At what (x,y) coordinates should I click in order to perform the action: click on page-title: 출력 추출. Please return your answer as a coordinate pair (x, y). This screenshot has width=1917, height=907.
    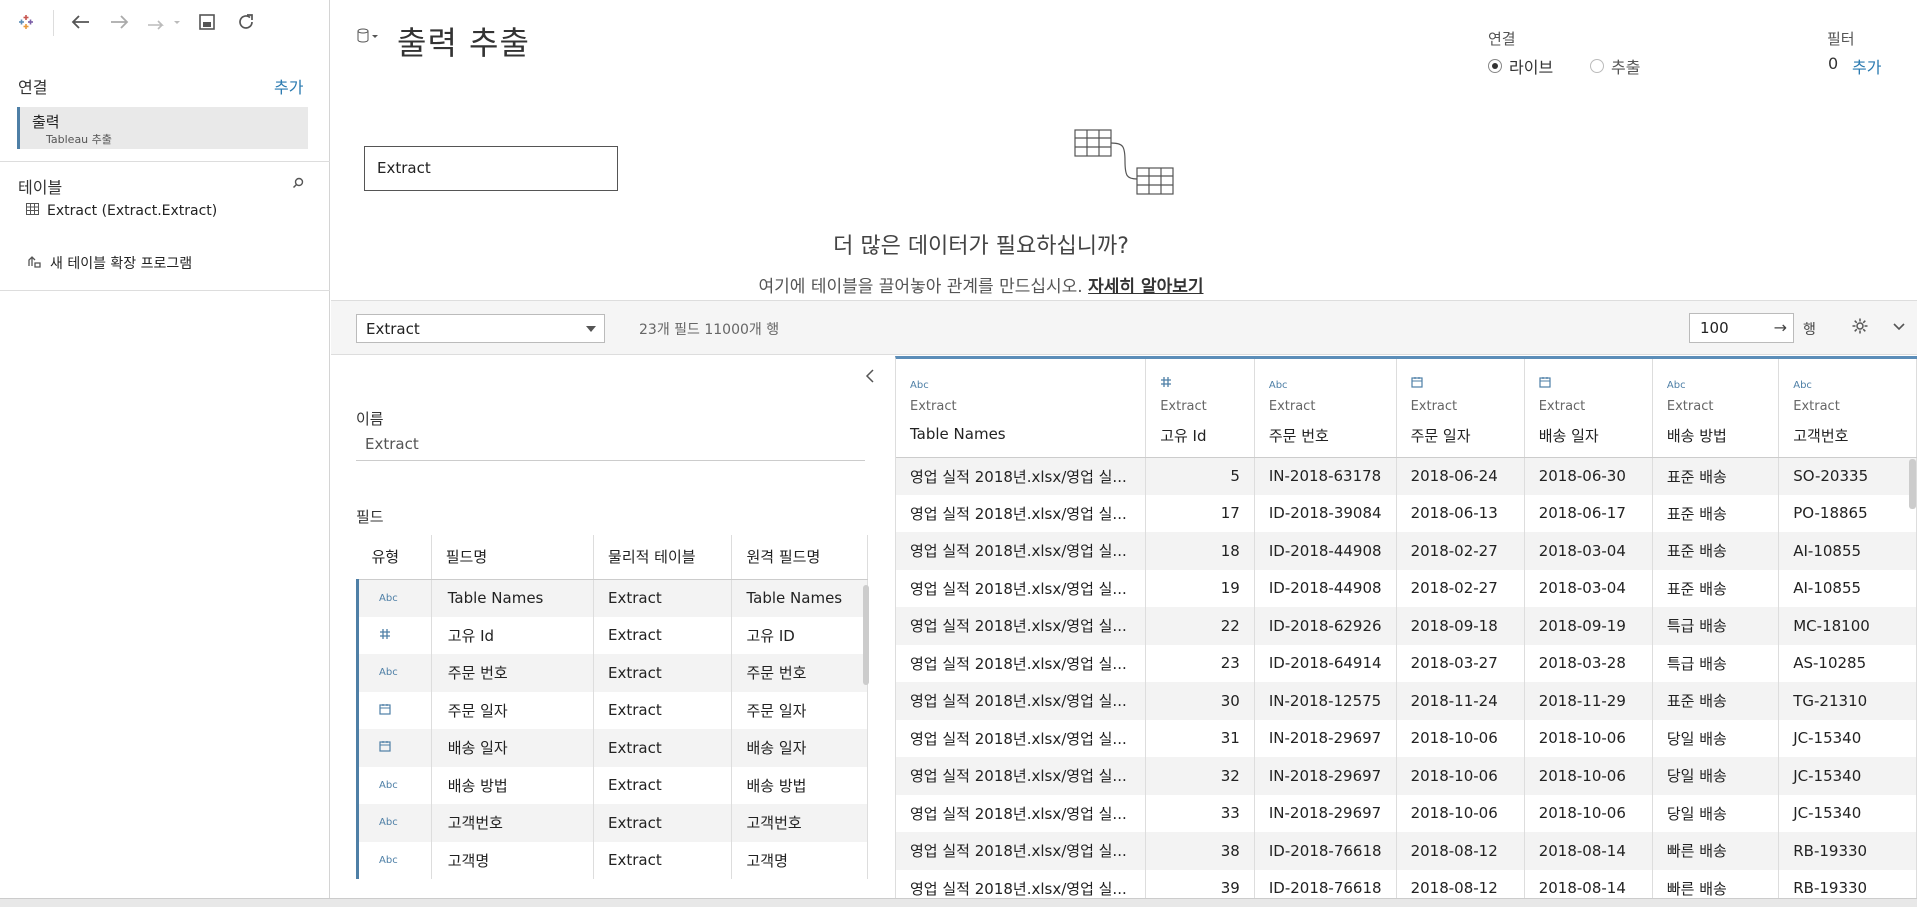
    Looking at the image, I should click on (463, 41).